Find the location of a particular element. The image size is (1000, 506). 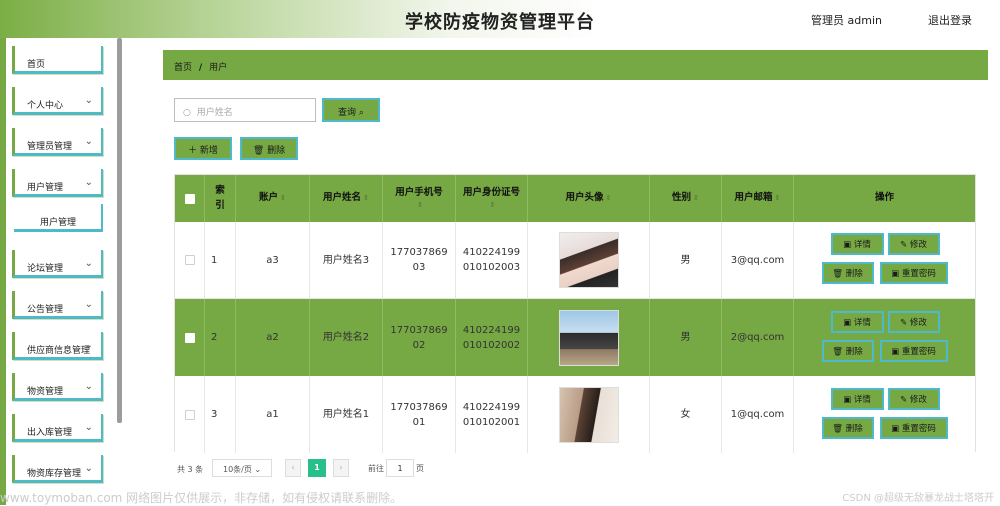

sidebar-item-user-management: 用户管理 ⌄ is located at coordinates (57, 183).